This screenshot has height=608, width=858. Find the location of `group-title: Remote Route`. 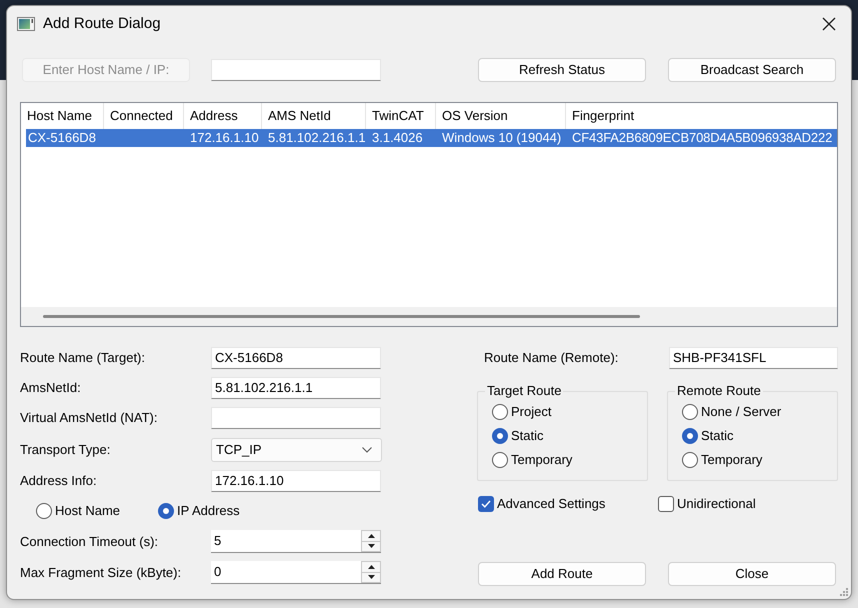

group-title: Remote Route is located at coordinates (719, 391).